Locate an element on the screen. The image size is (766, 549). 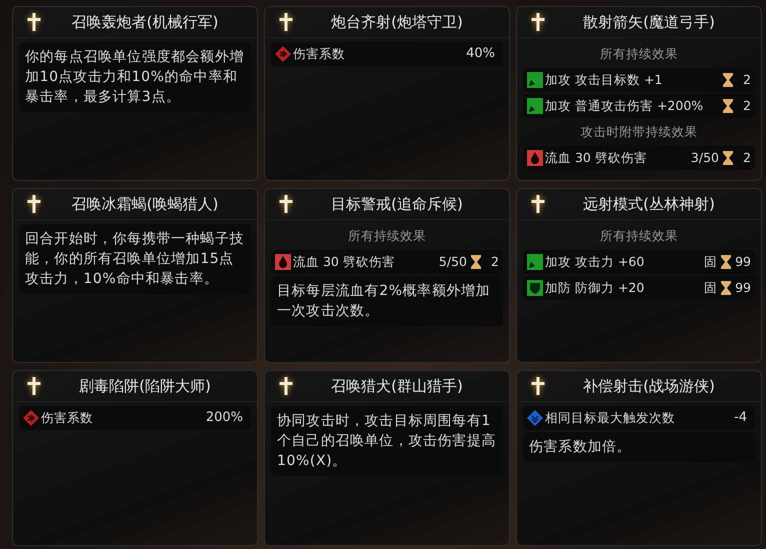
stat-value: 200% is located at coordinates (224, 418).